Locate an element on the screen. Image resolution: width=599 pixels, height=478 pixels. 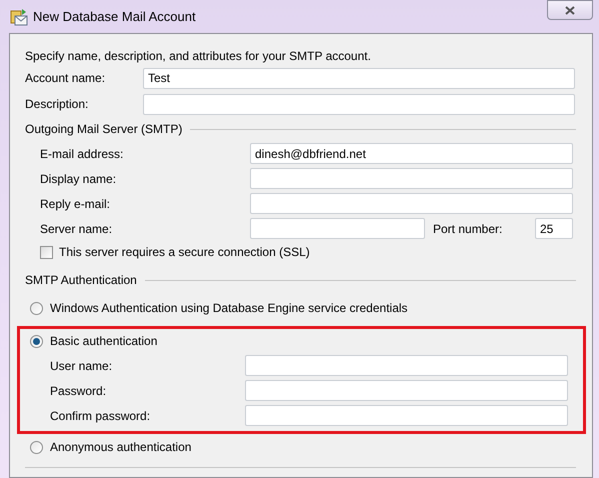
field-label: Account name: is located at coordinates (65, 78).